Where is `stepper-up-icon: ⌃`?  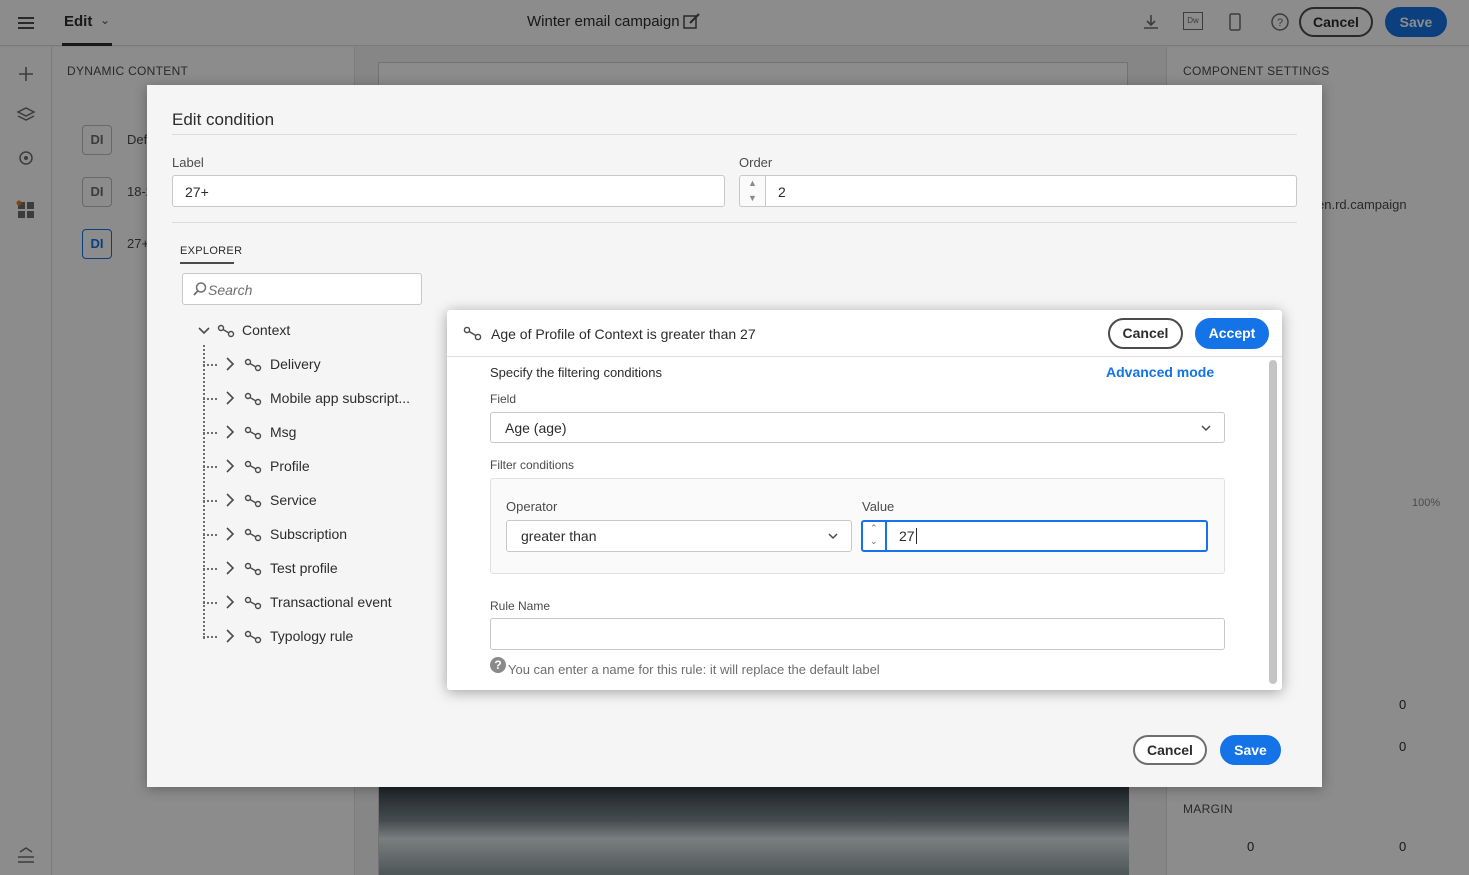
stepper-up-icon: ⌃ is located at coordinates (874, 528).